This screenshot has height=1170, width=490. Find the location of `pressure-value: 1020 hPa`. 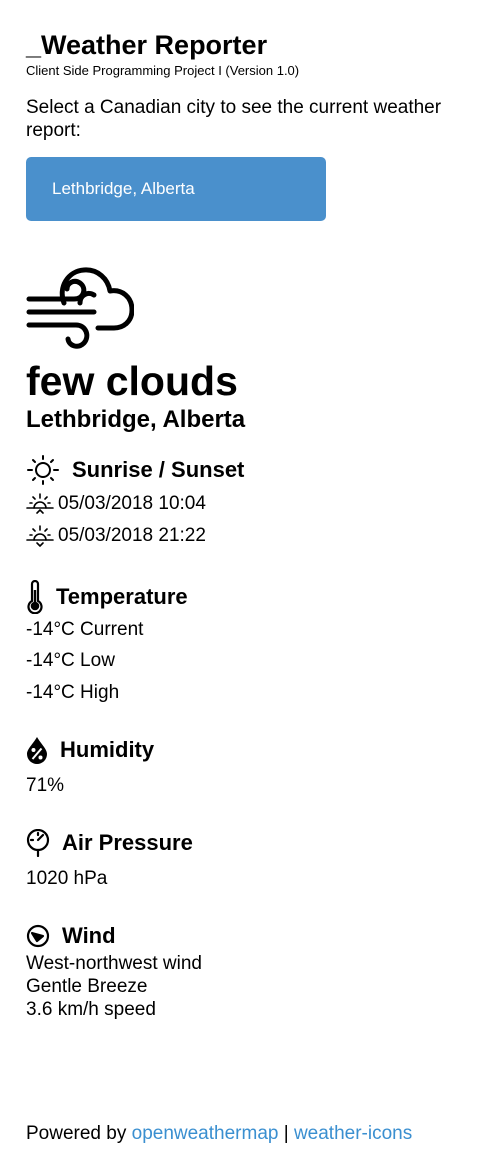

pressure-value: 1020 hPa is located at coordinates (67, 878).